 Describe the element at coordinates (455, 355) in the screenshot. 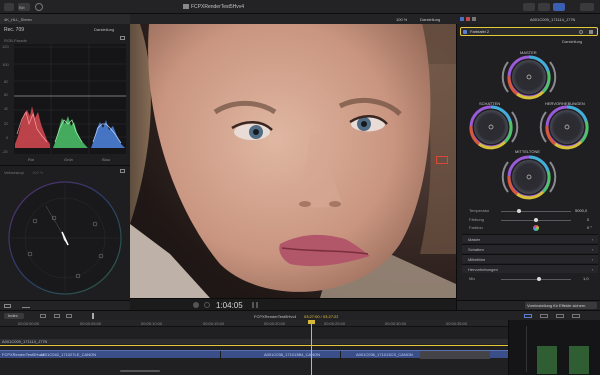

I see `clip` at that location.